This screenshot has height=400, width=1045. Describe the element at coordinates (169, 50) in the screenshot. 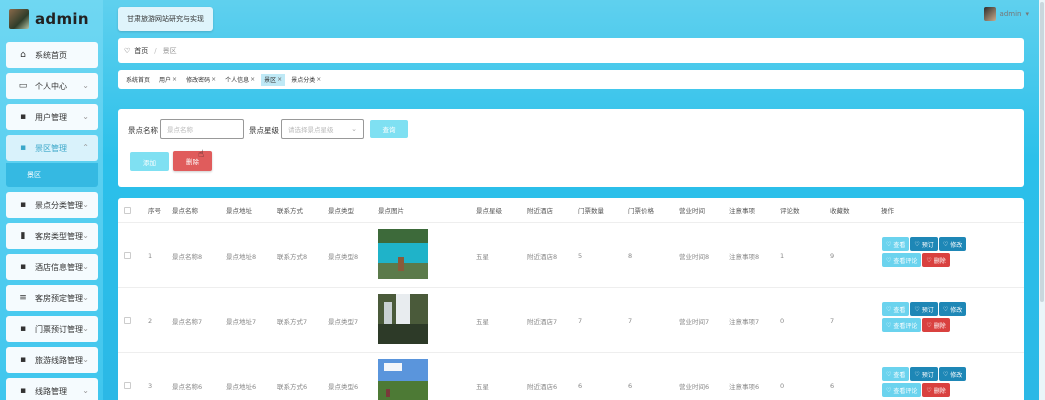

I see `breadcrumb-current: 景区` at that location.